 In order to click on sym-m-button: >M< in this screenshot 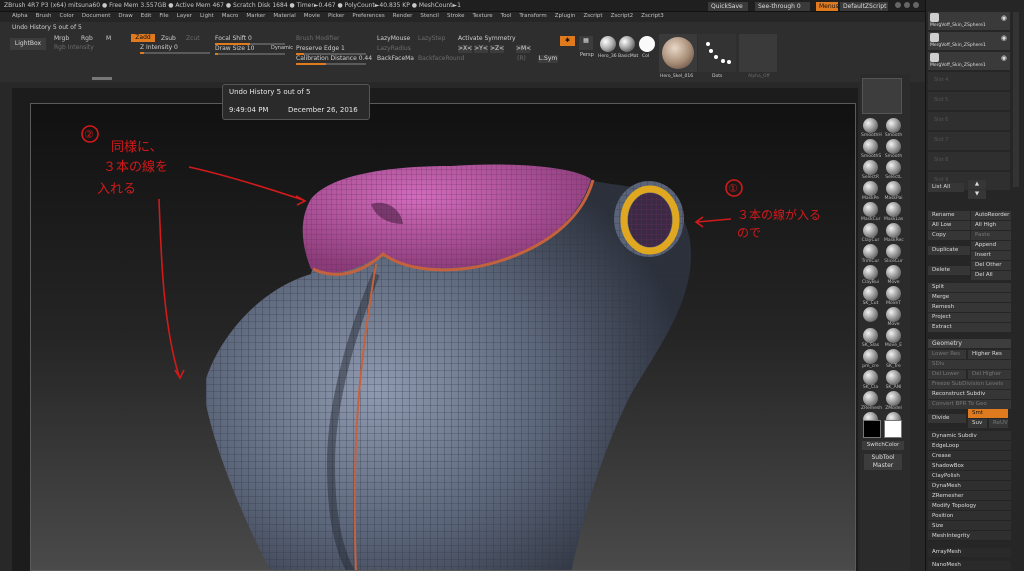, I will do `click(523, 49)`.